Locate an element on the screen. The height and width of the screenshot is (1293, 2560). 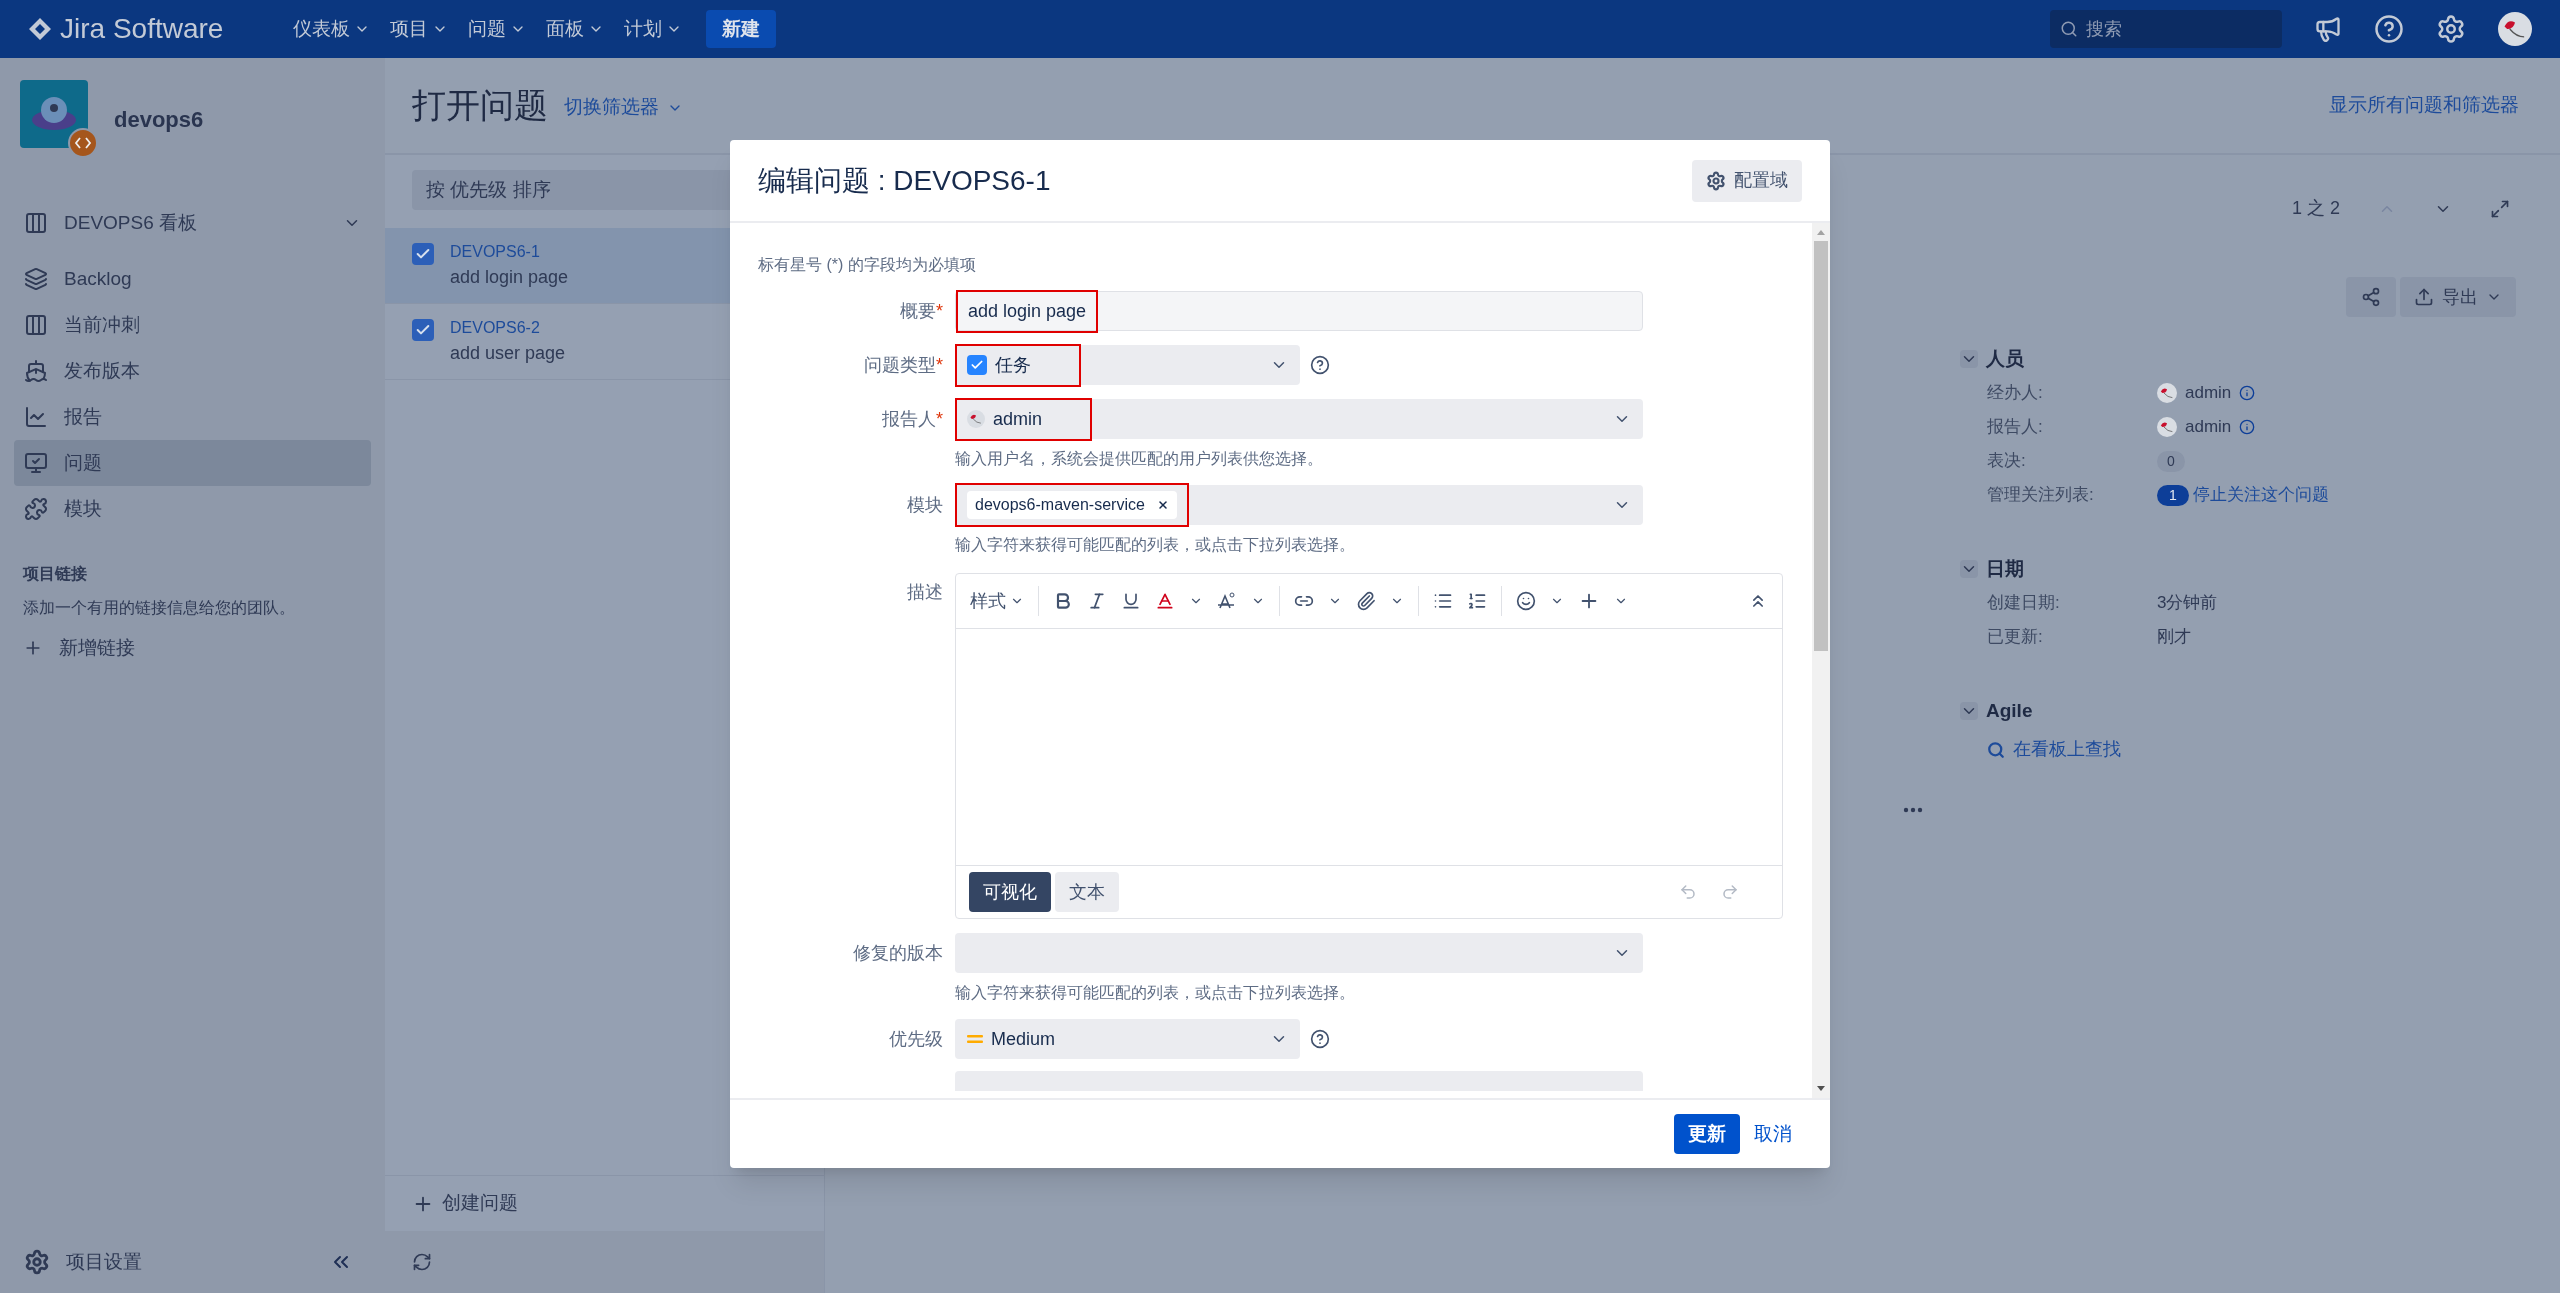
nav-menu: 项目 is located at coordinates (419, 29).